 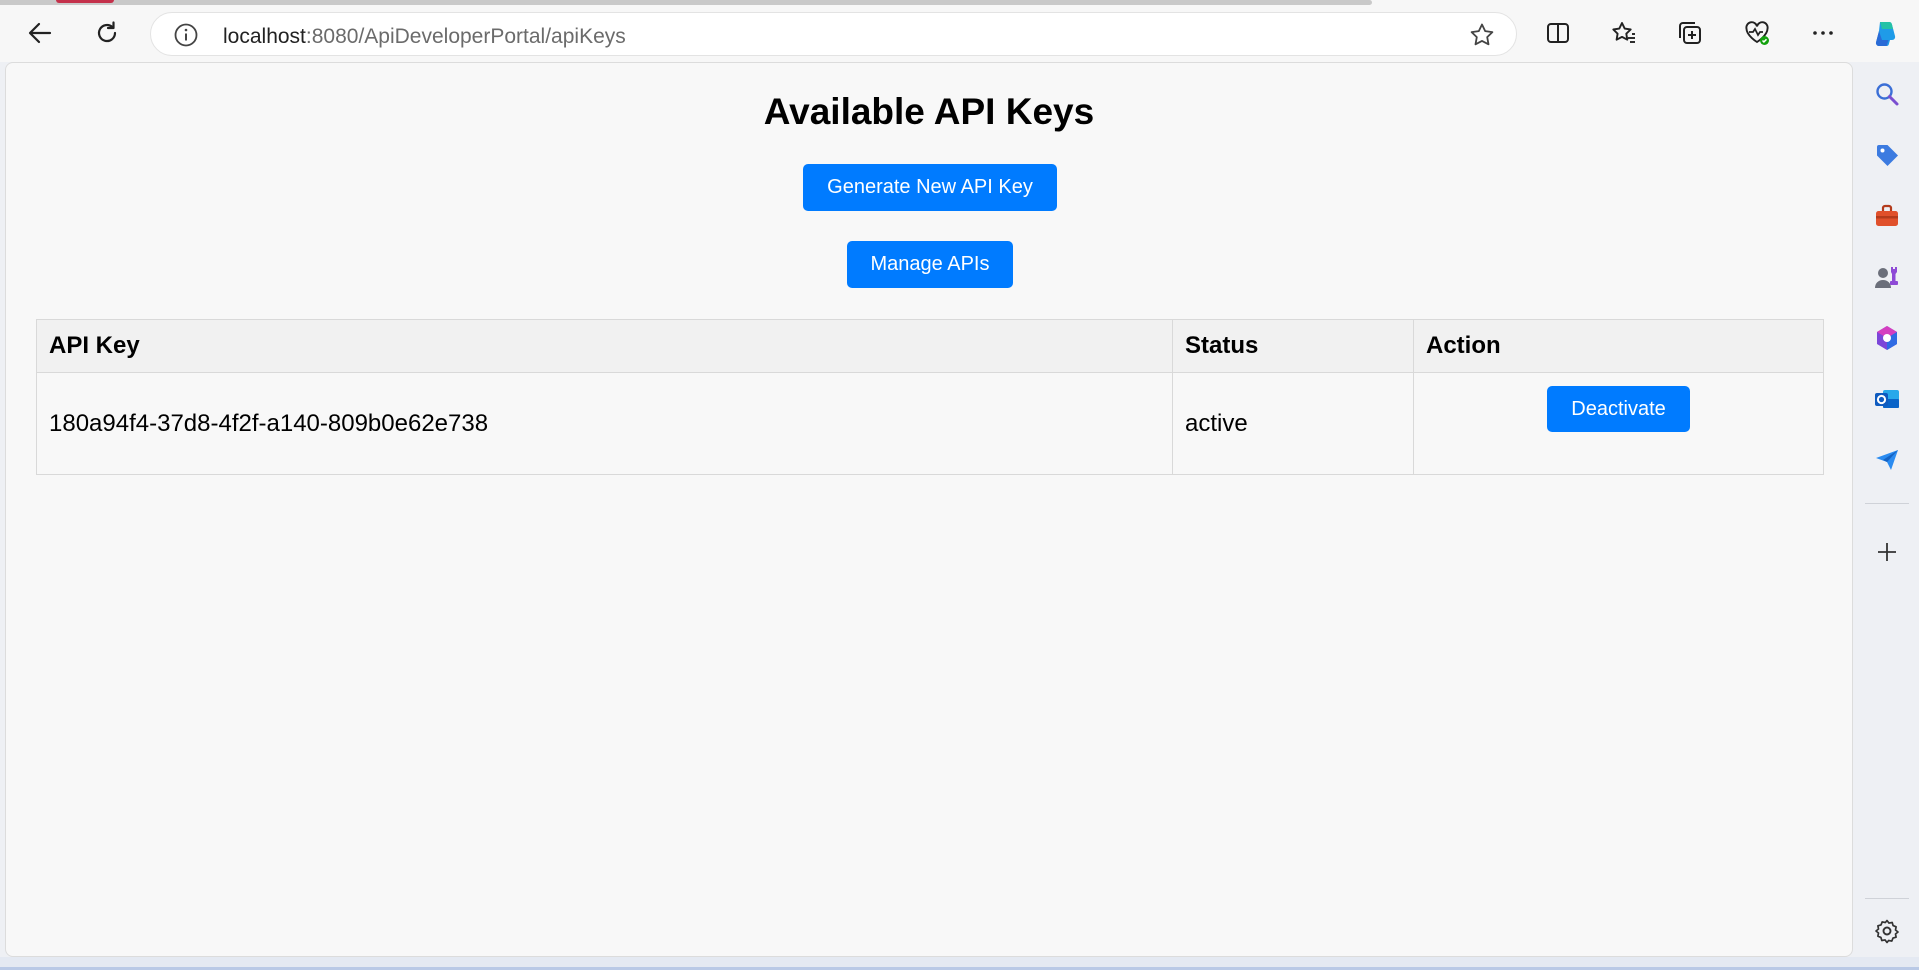 I want to click on refresh-button, so click(x=107, y=33).